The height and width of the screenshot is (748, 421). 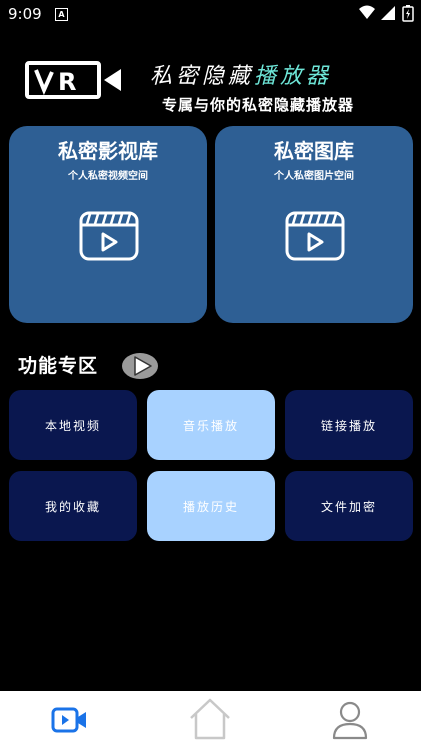 What do you see at coordinates (58, 366) in the screenshot?
I see `section-title: 功能专区` at bounding box center [58, 366].